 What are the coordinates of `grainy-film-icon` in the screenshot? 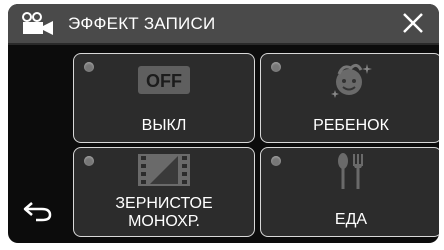 It's located at (164, 170).